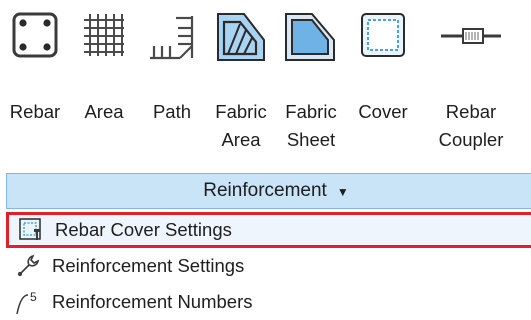  Describe the element at coordinates (265, 190) in the screenshot. I see `panel-title-label: Reinforcement` at that location.